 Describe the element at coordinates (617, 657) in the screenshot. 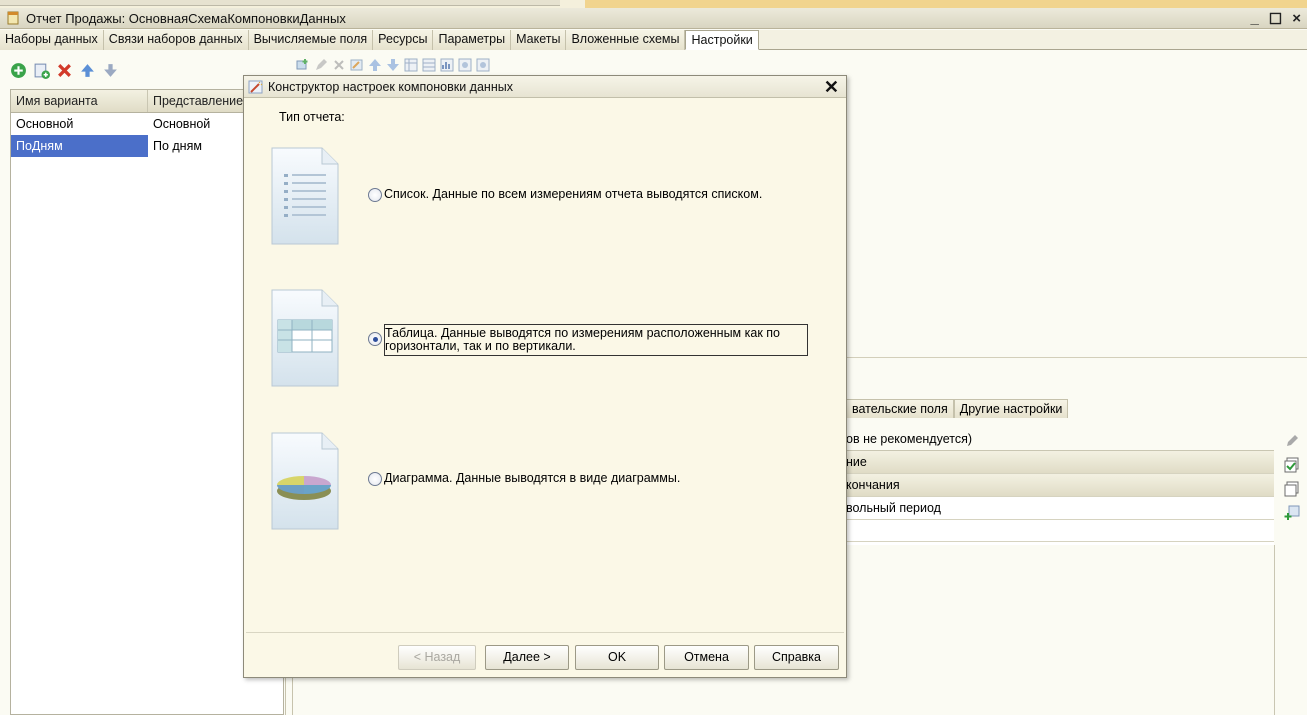

I see `ok-button: OK` at that location.